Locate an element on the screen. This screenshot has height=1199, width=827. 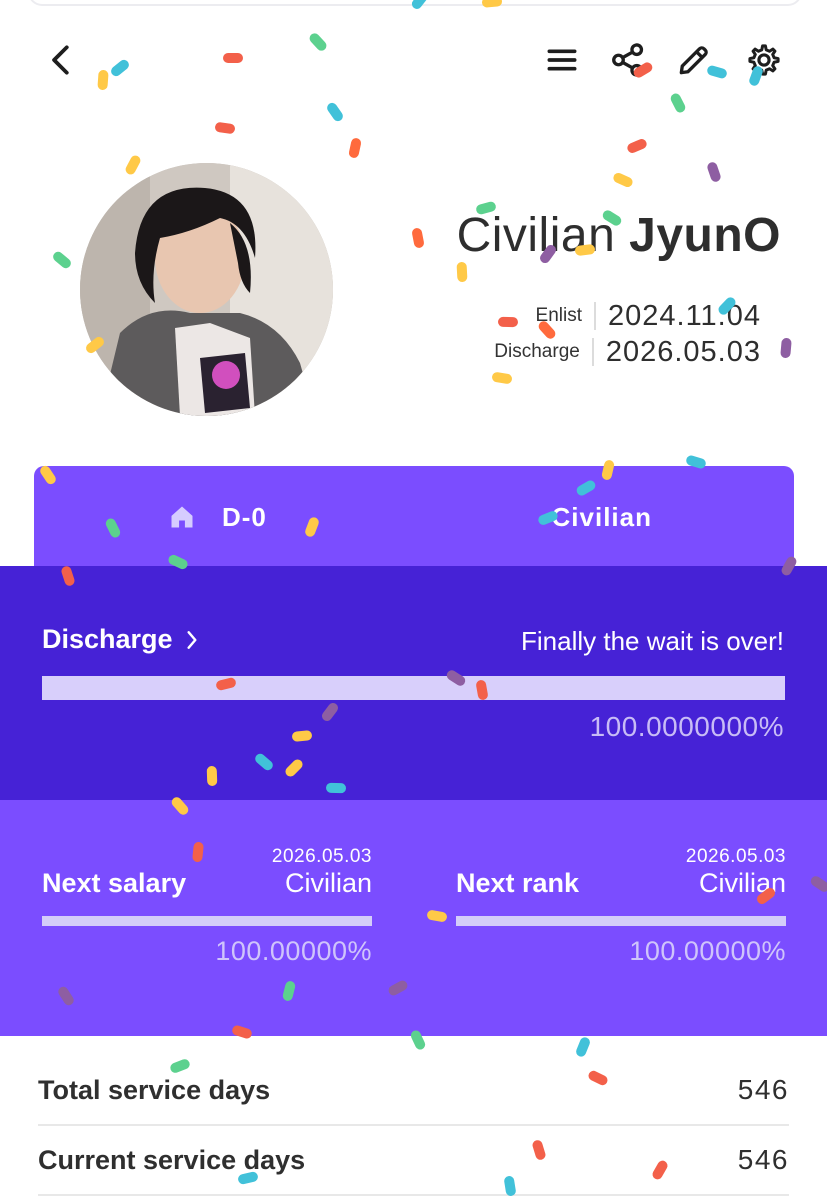
back-button is located at coordinates (62, 60).